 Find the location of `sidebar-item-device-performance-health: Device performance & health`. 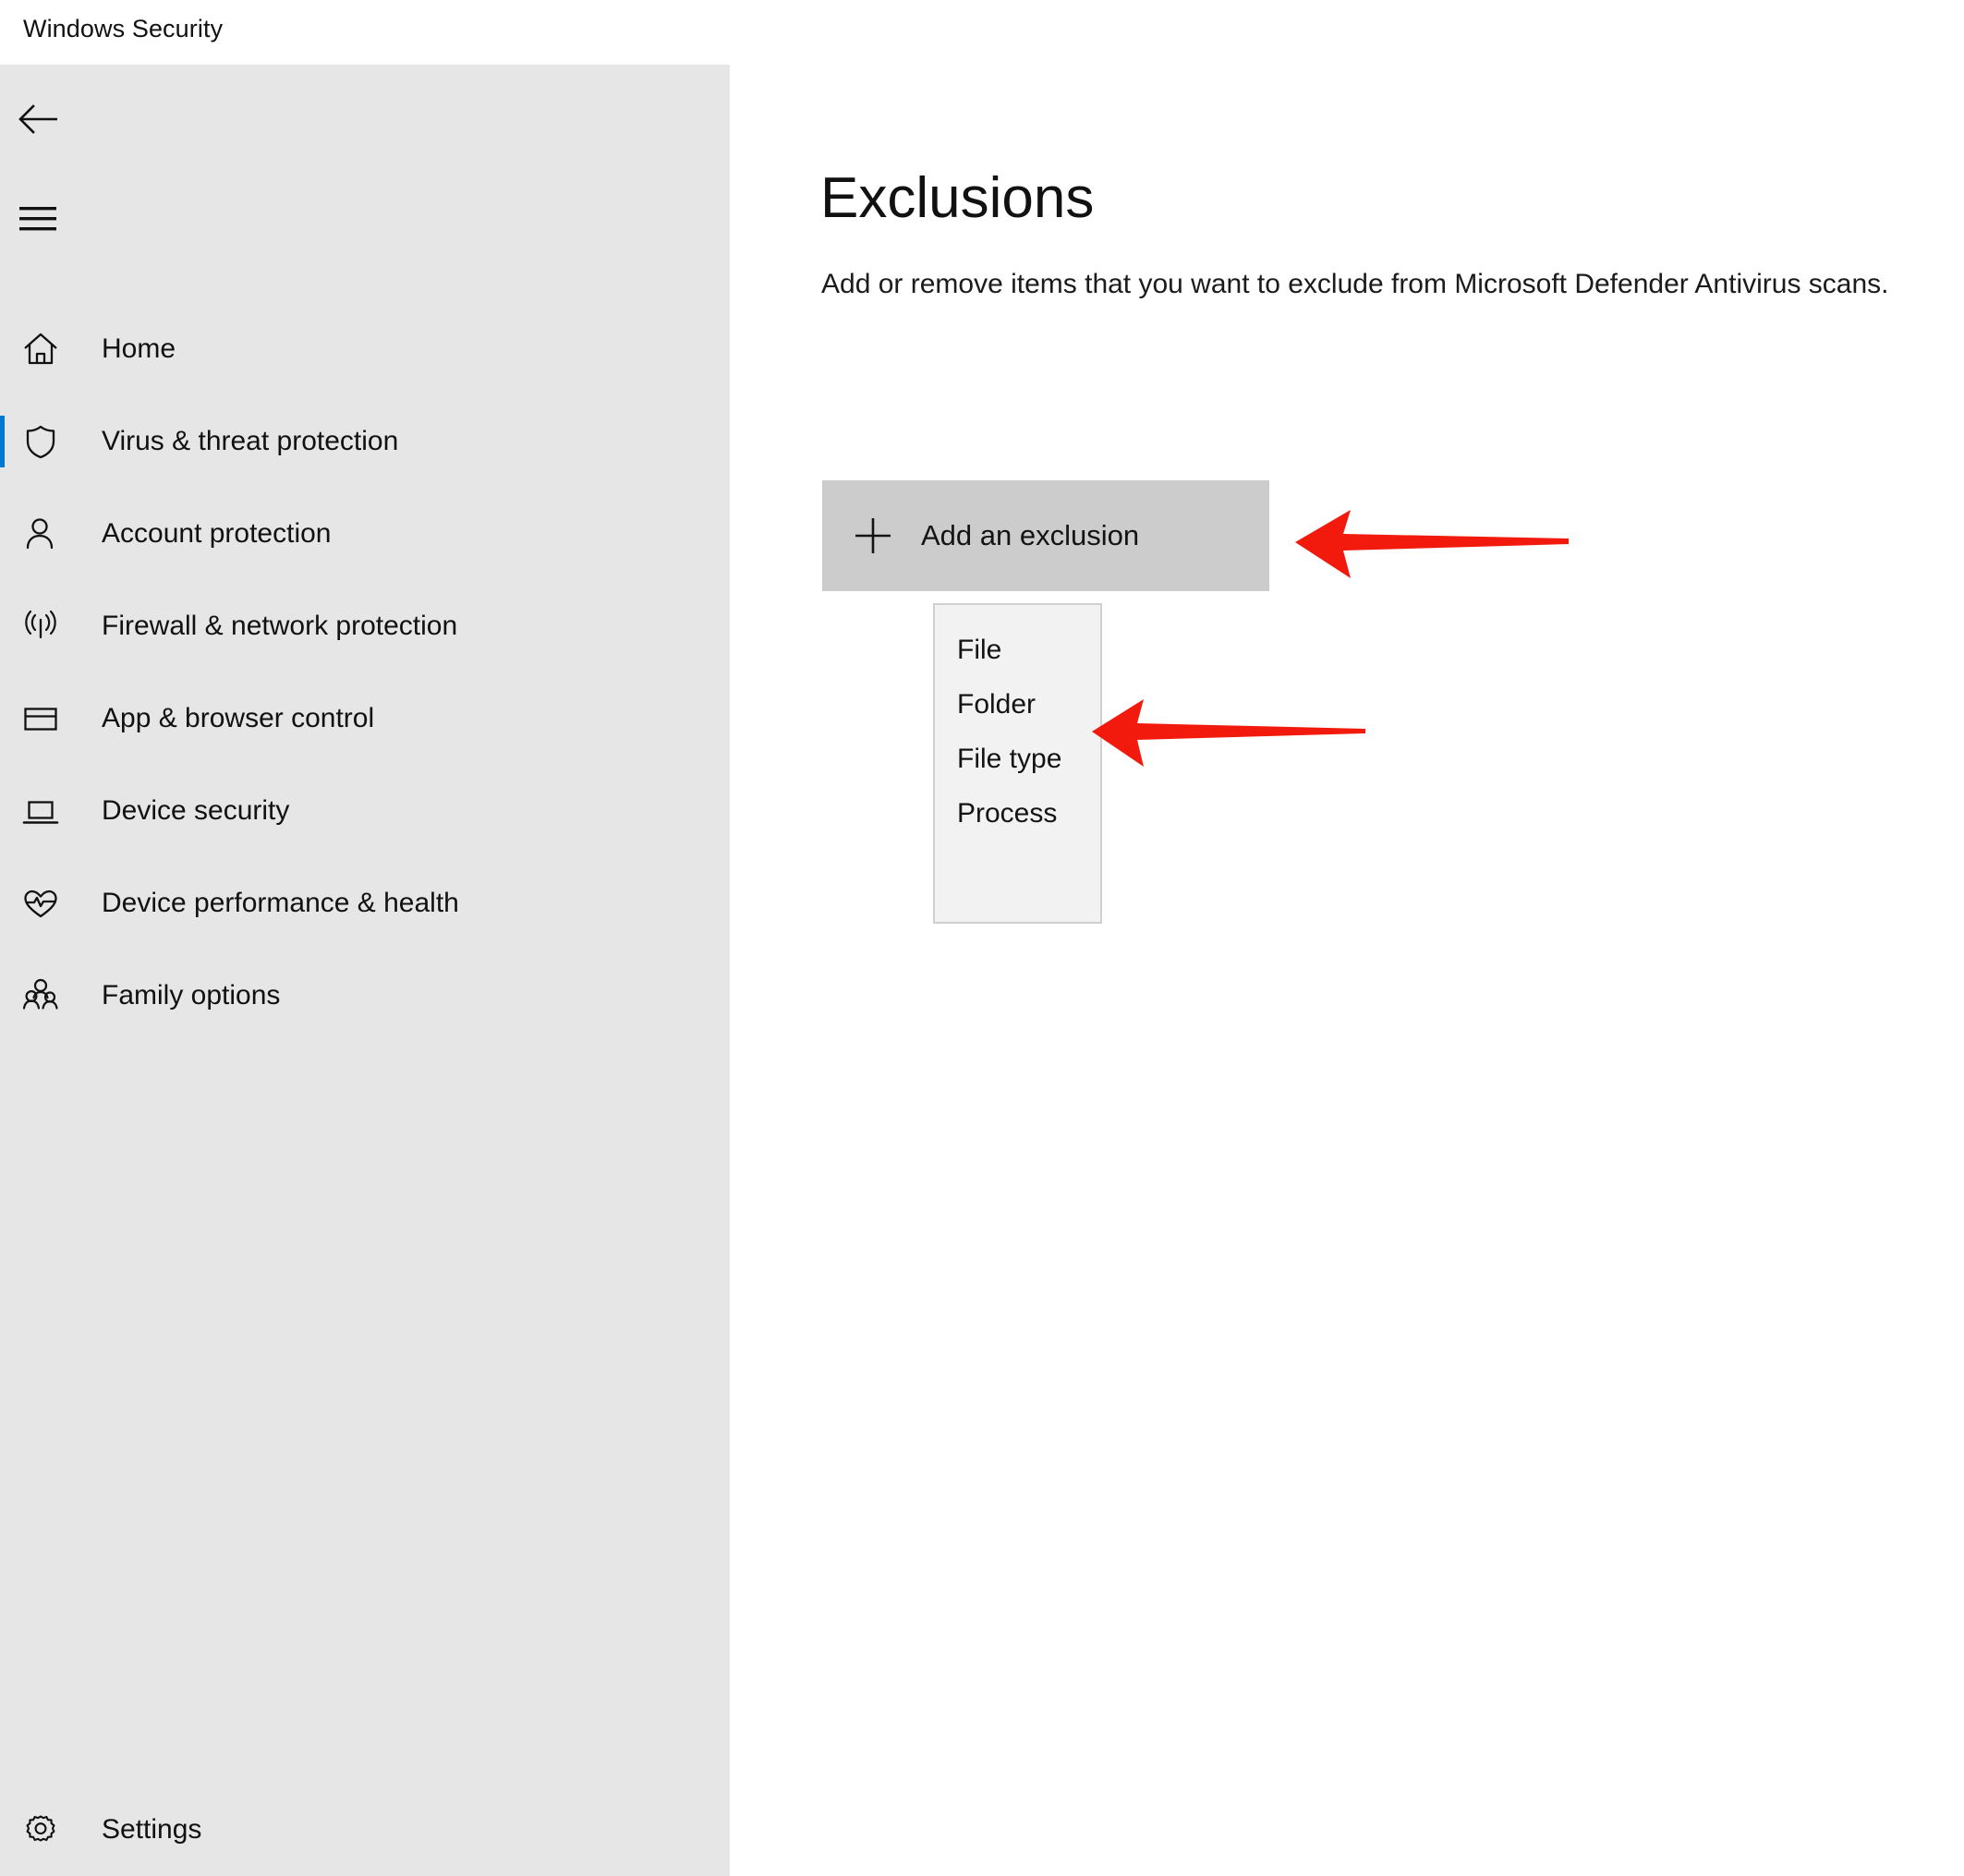

sidebar-item-device-performance-health: Device performance & health is located at coordinates (365, 903).